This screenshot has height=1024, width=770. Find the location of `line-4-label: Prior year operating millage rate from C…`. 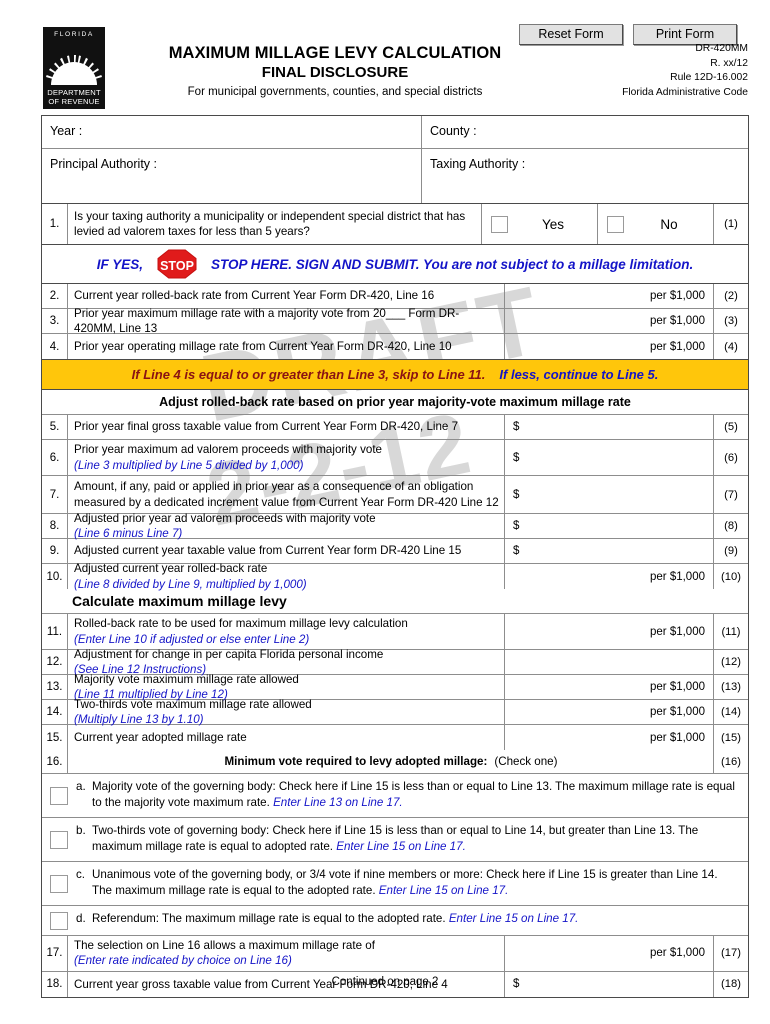

line-4-label: Prior year operating millage rate from C… is located at coordinates (286, 346).